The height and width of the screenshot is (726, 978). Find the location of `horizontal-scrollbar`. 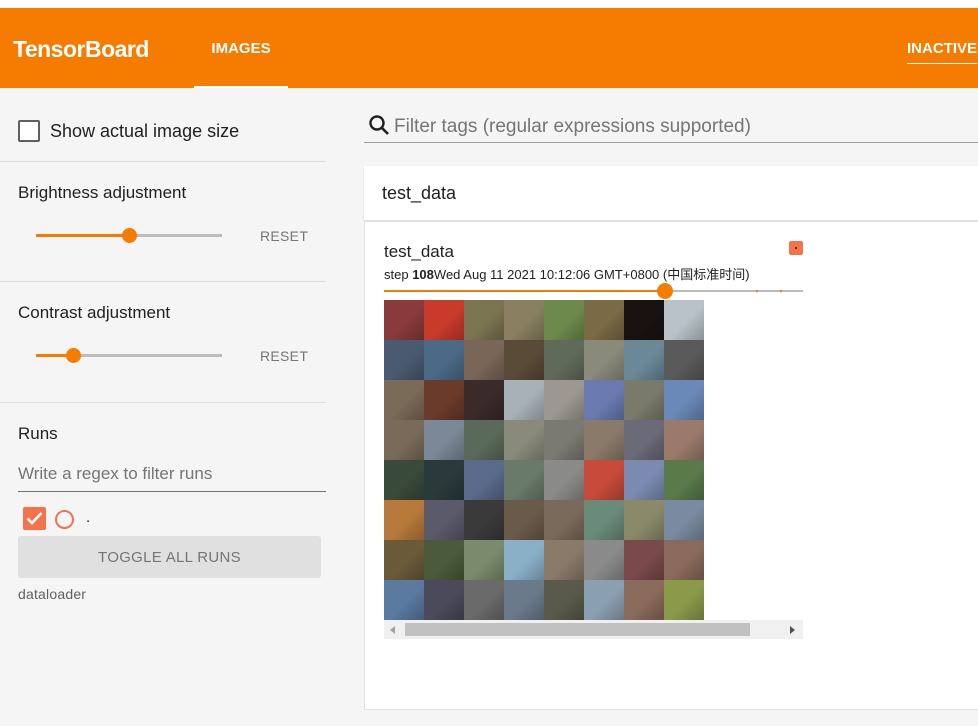

horizontal-scrollbar is located at coordinates (593, 629).